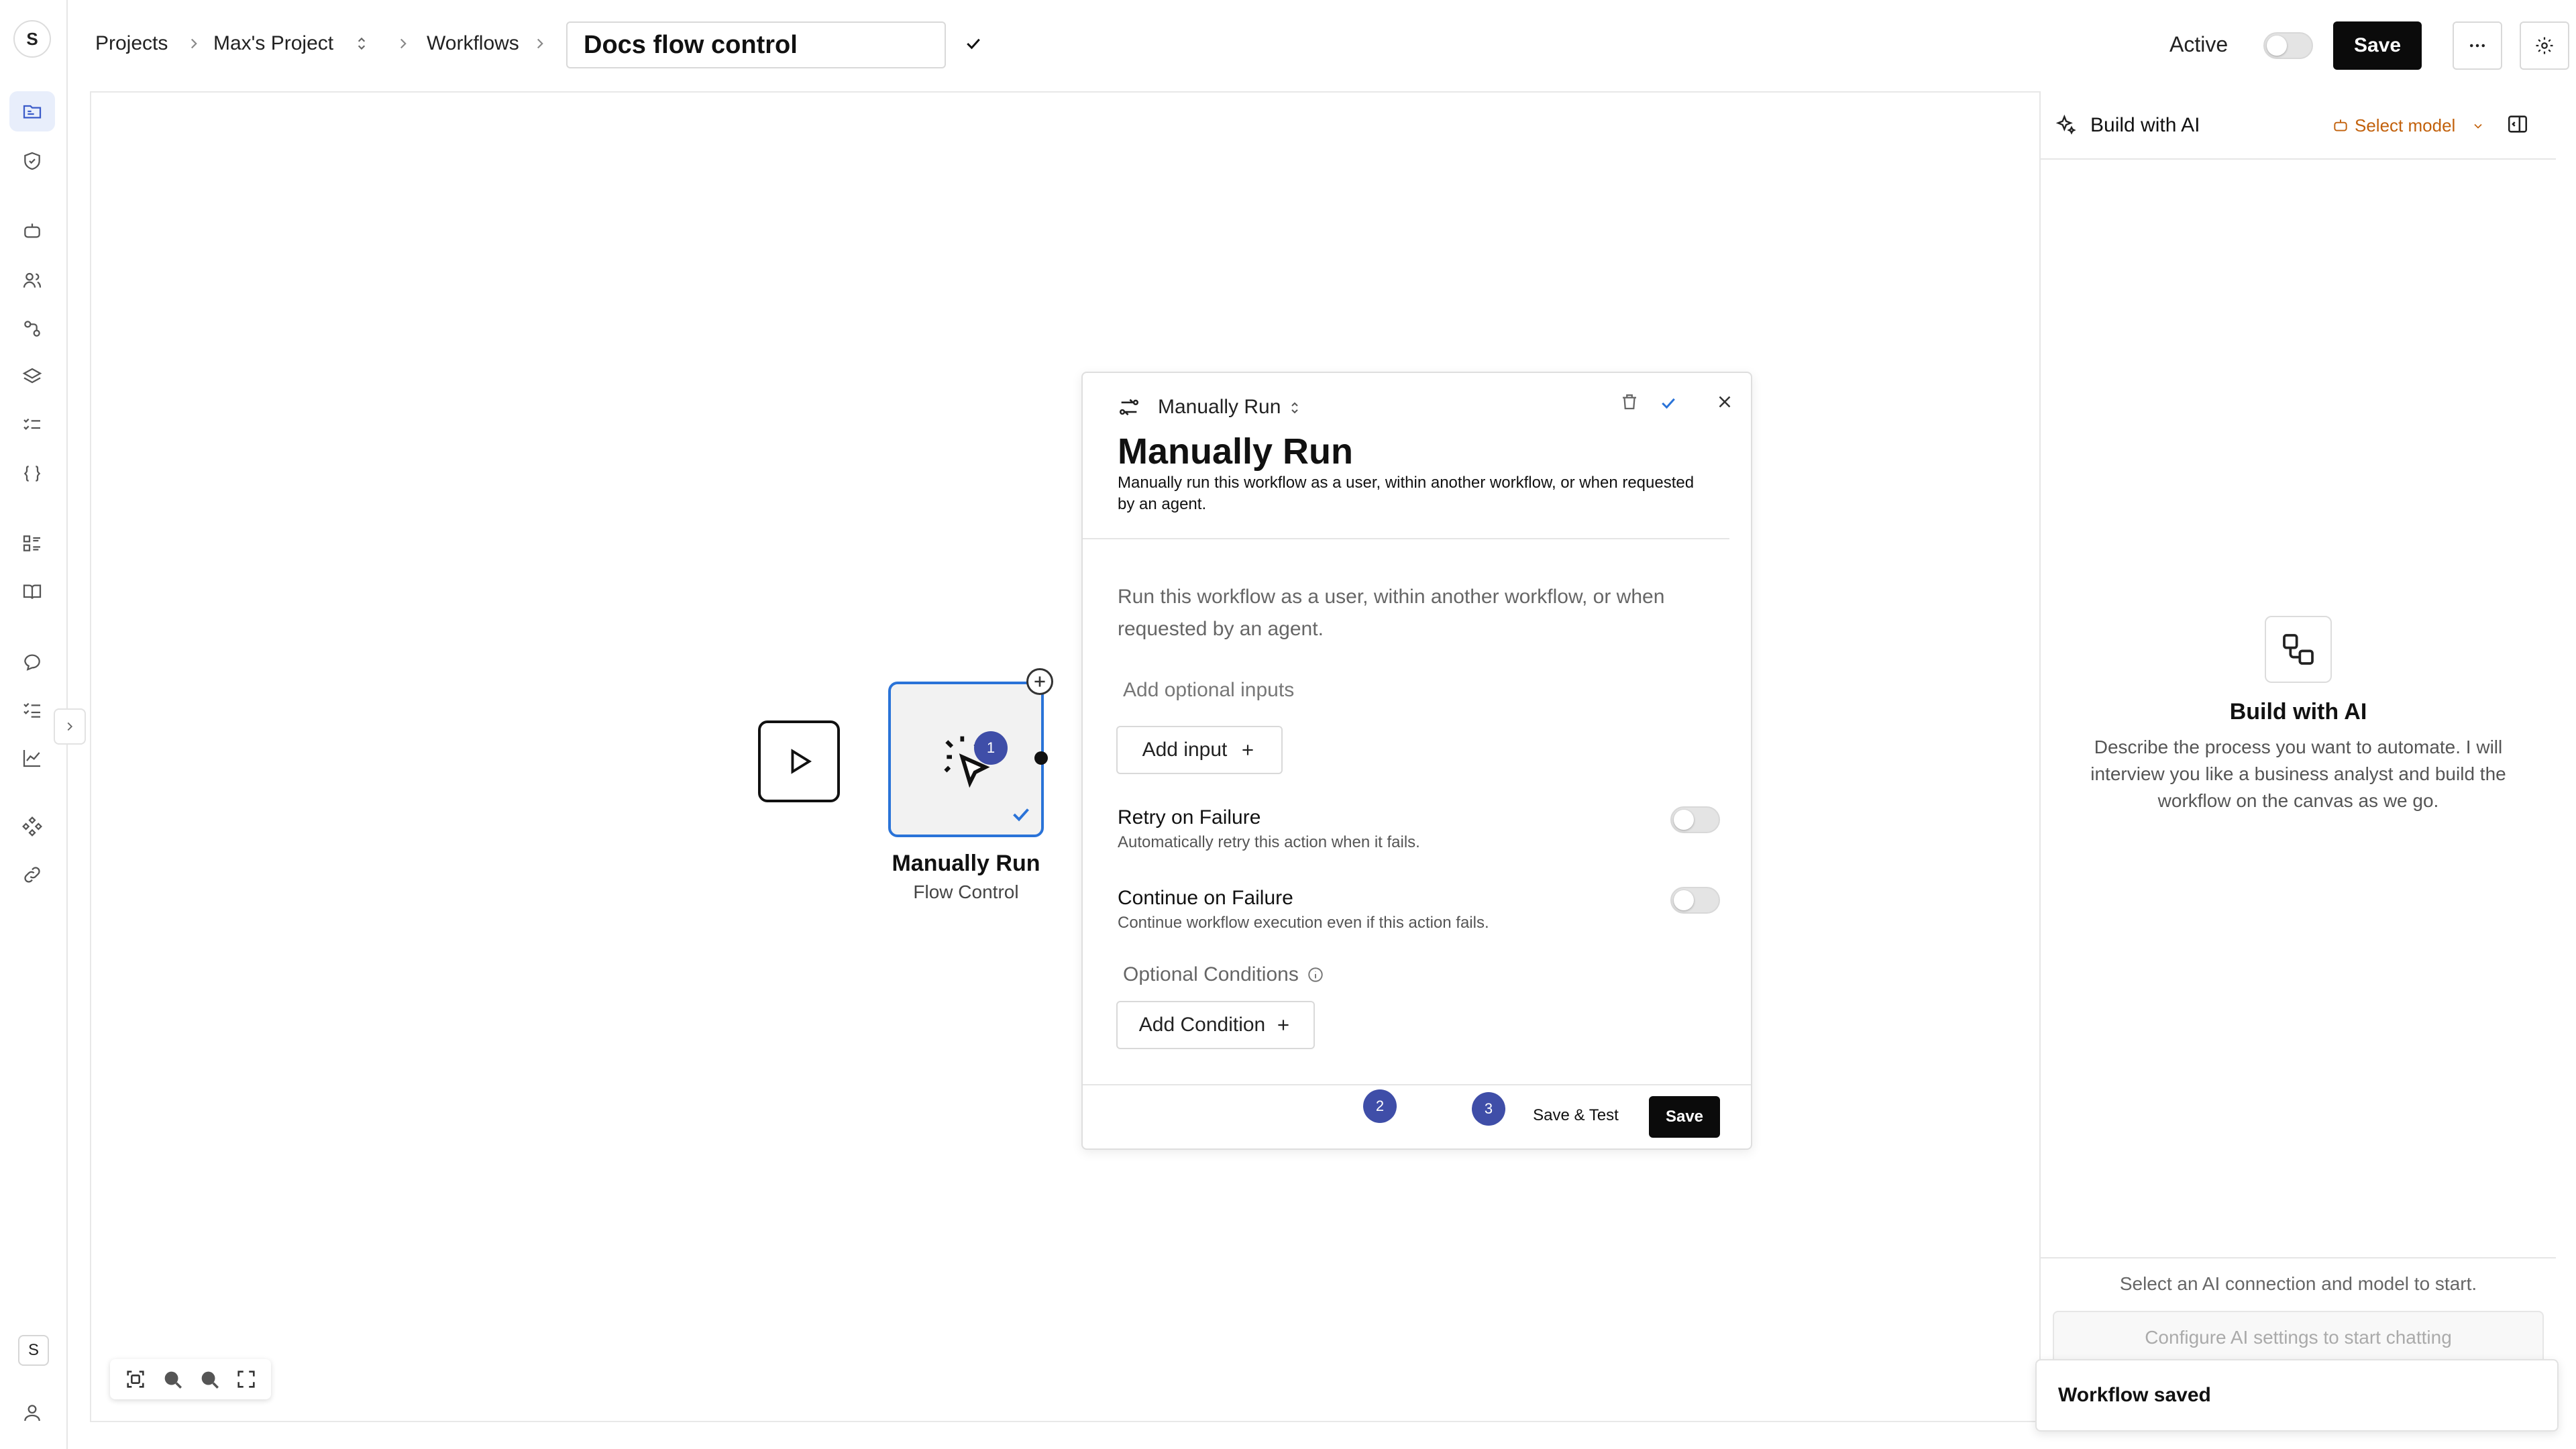 The height and width of the screenshot is (1449, 2576). I want to click on trigger-node, so click(799, 761).